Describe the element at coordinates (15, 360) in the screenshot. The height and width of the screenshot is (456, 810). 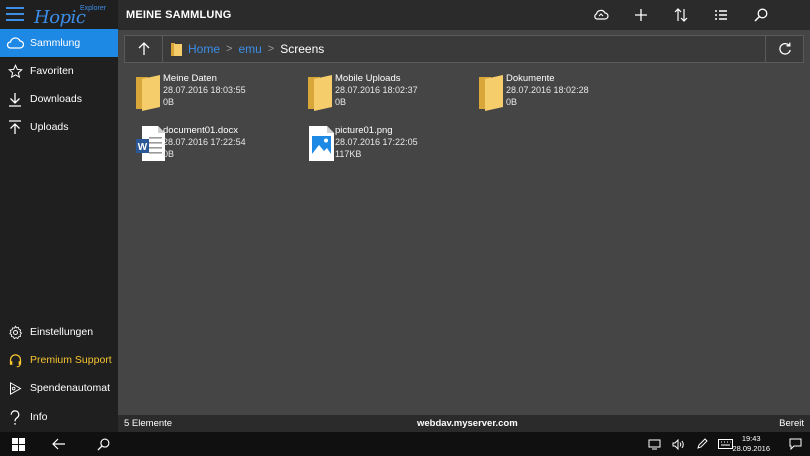
I see `headset-icon` at that location.